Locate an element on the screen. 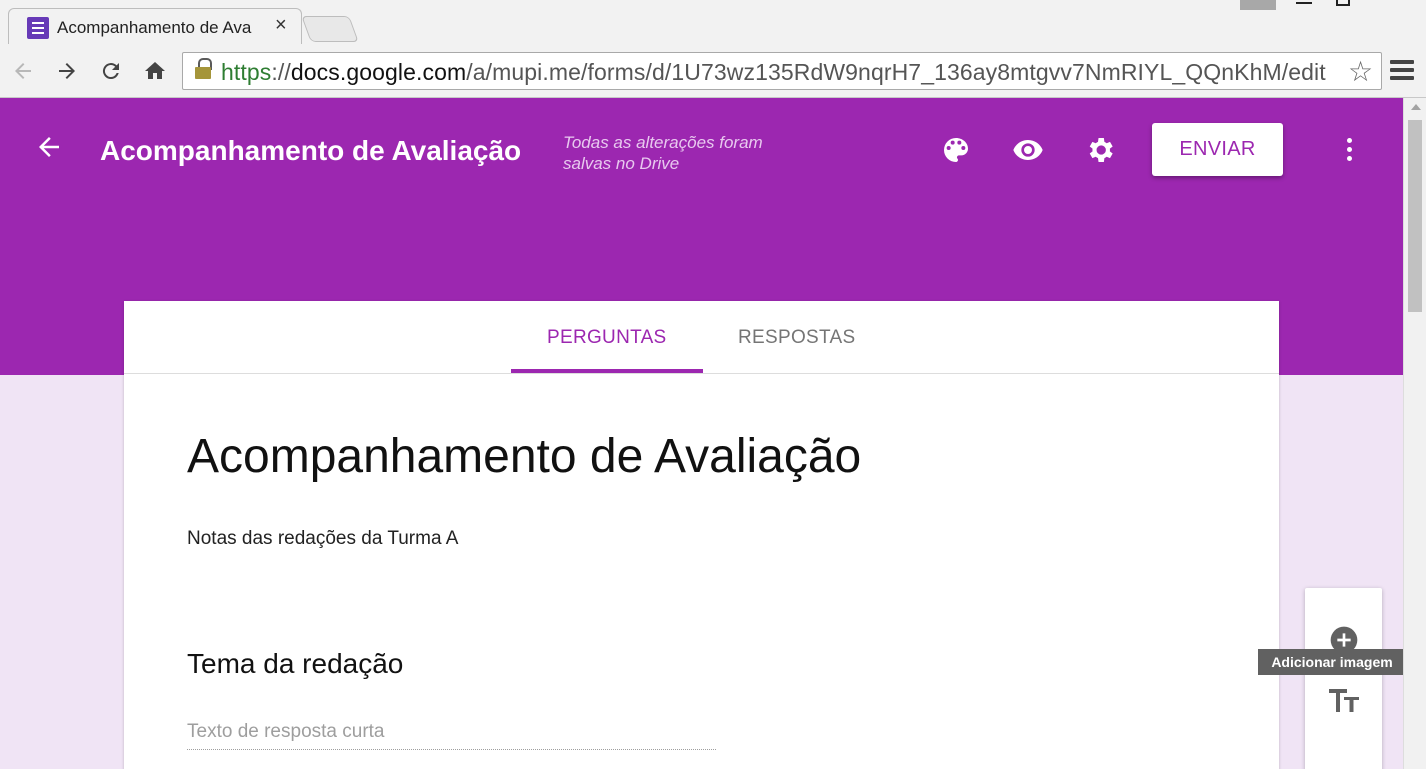 This screenshot has height=769, width=1426. form-description-field: Notas das redações da Turma A is located at coordinates (322, 539).